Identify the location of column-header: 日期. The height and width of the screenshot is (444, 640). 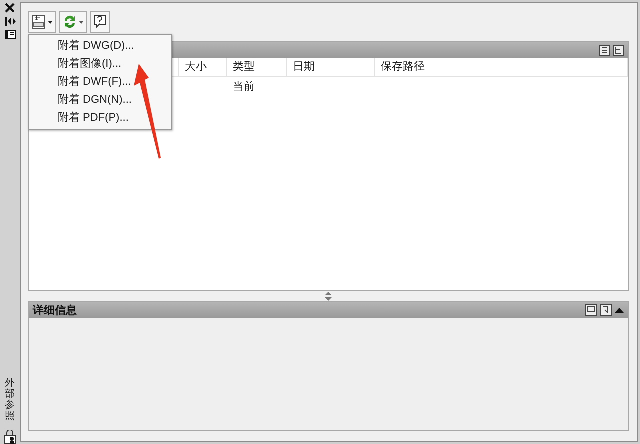
(331, 67).